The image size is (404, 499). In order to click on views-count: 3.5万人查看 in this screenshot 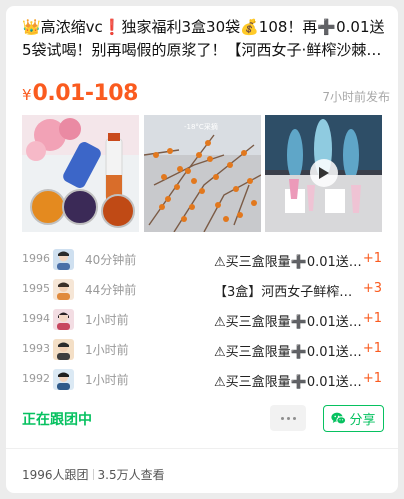, I will do `click(131, 475)`.